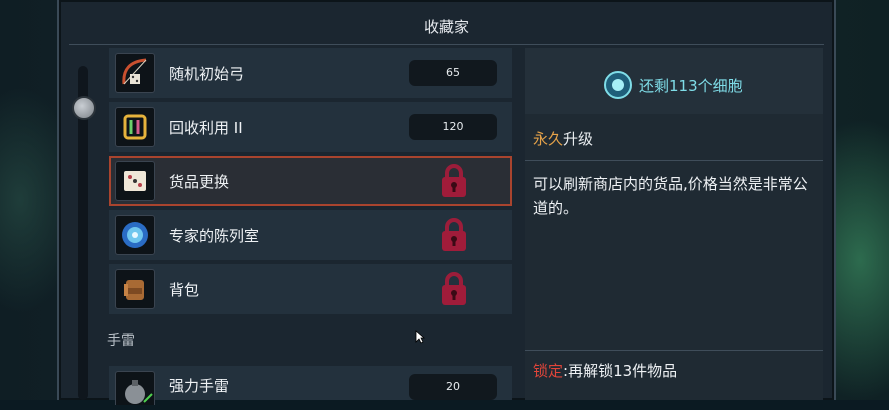 This screenshot has width=889, height=410. I want to click on dice-icon, so click(135, 181).